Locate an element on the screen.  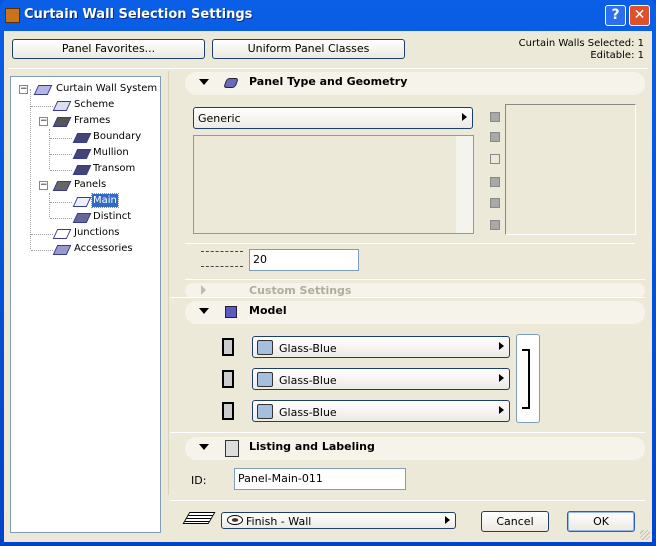
help-button: ? is located at coordinates (615, 15).